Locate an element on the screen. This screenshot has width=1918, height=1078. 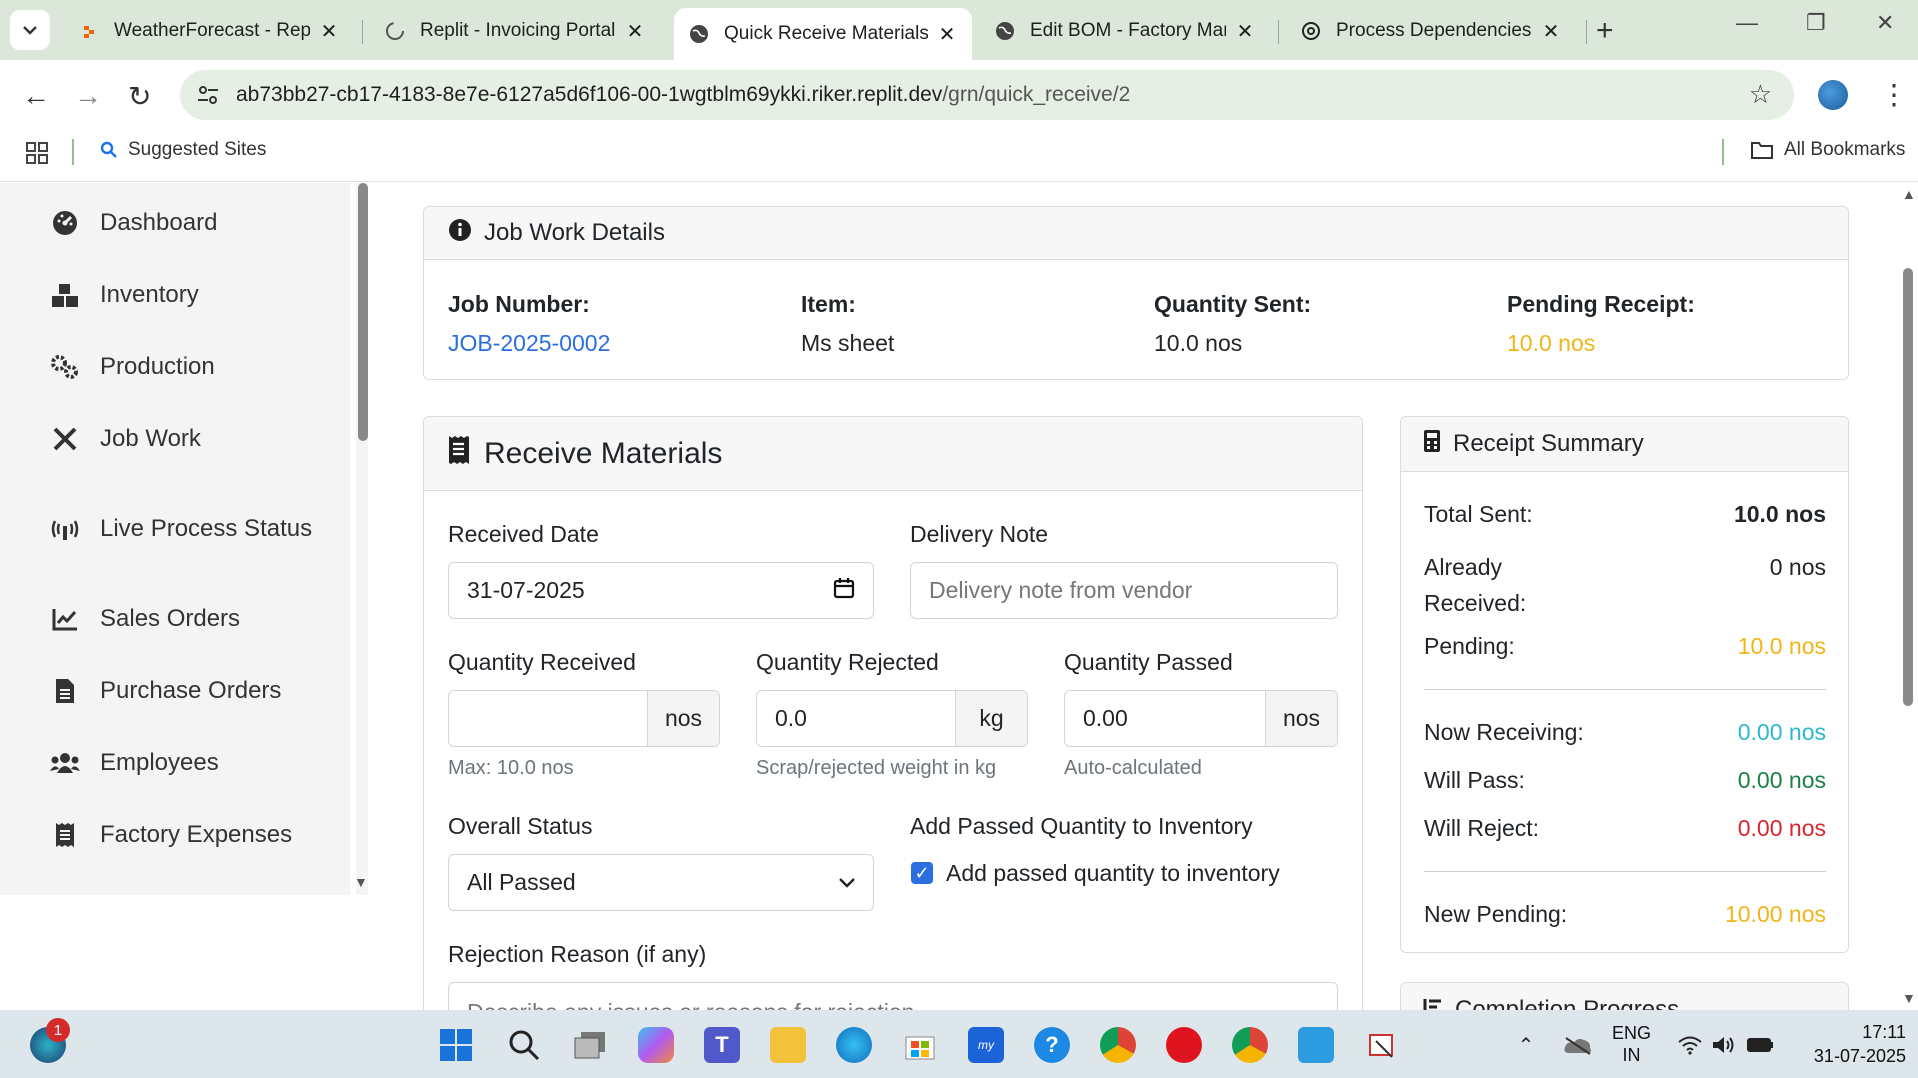
browser-tab: Edit BOM - Factory Mana ✕ is located at coordinates (1125, 31).